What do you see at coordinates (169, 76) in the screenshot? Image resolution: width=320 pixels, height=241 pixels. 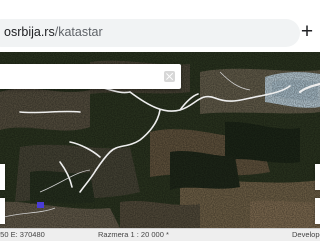 I see `clear-search-icon` at bounding box center [169, 76].